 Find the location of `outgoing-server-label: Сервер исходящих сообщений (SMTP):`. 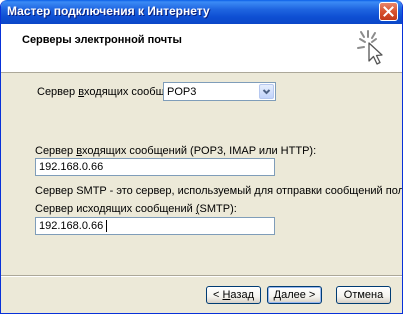

outgoing-server-label: Сервер исходящих сообщений (SMTP): is located at coordinates (136, 209).